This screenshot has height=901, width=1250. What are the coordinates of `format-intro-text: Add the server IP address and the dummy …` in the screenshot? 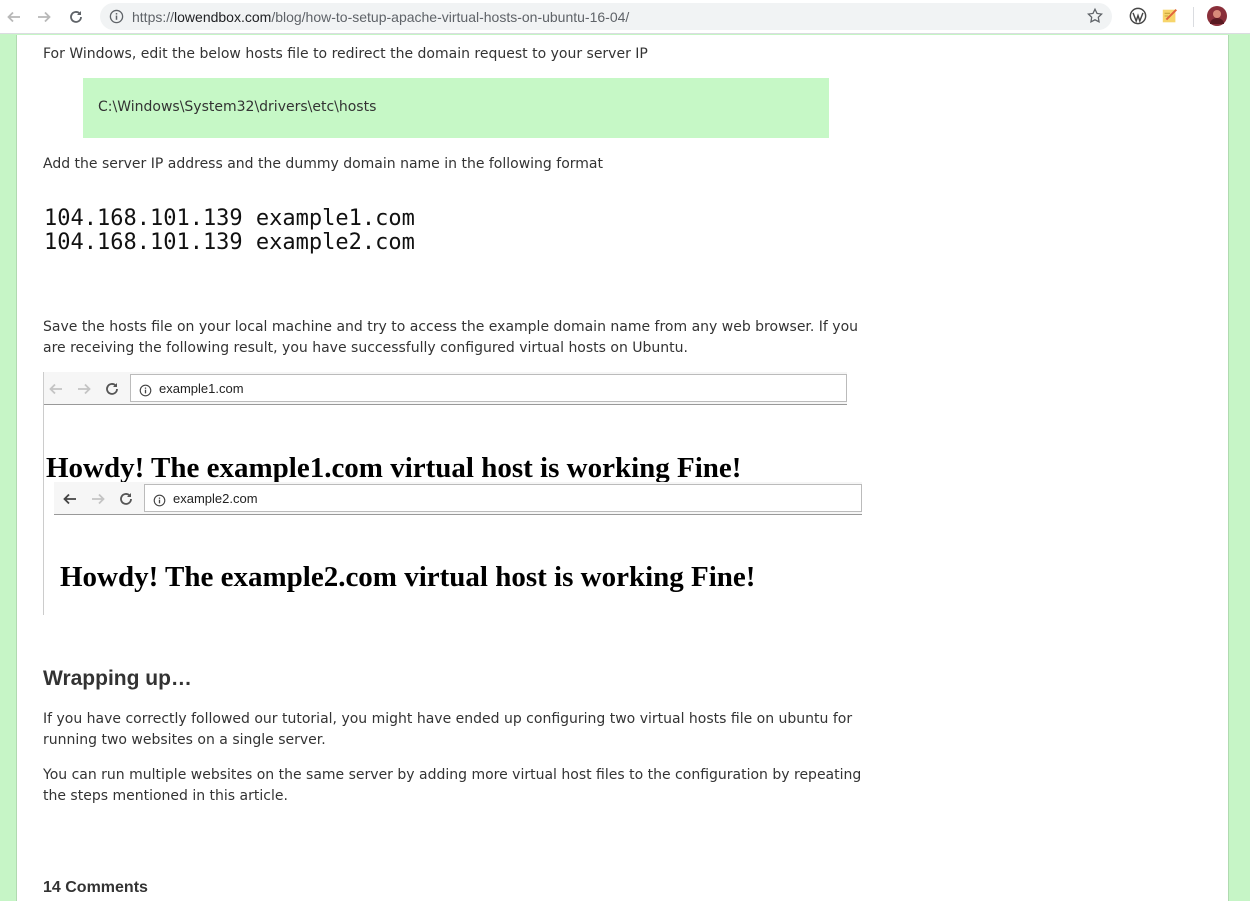 It's located at (323, 164).